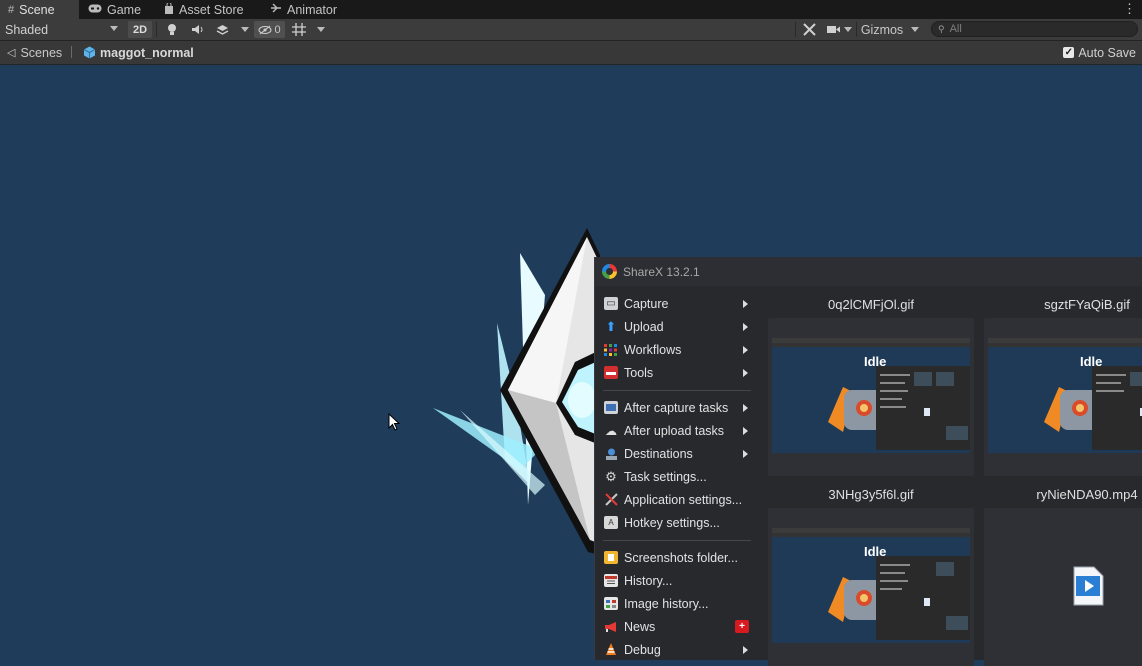 The height and width of the screenshot is (666, 1142). Describe the element at coordinates (675, 372) in the screenshot. I see `menu-item-tools: ▬ Tools` at that location.